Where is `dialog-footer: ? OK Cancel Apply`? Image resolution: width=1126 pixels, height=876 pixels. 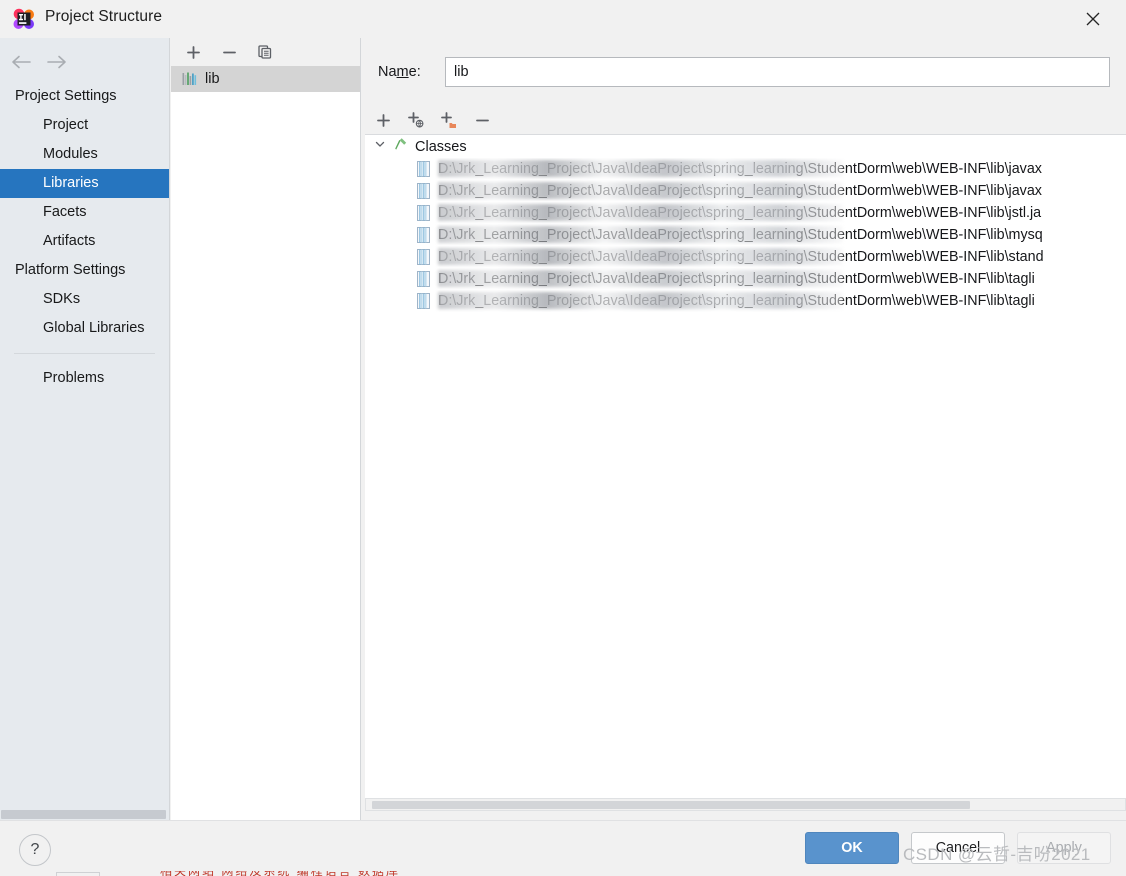 dialog-footer: ? OK Cancel Apply is located at coordinates (563, 848).